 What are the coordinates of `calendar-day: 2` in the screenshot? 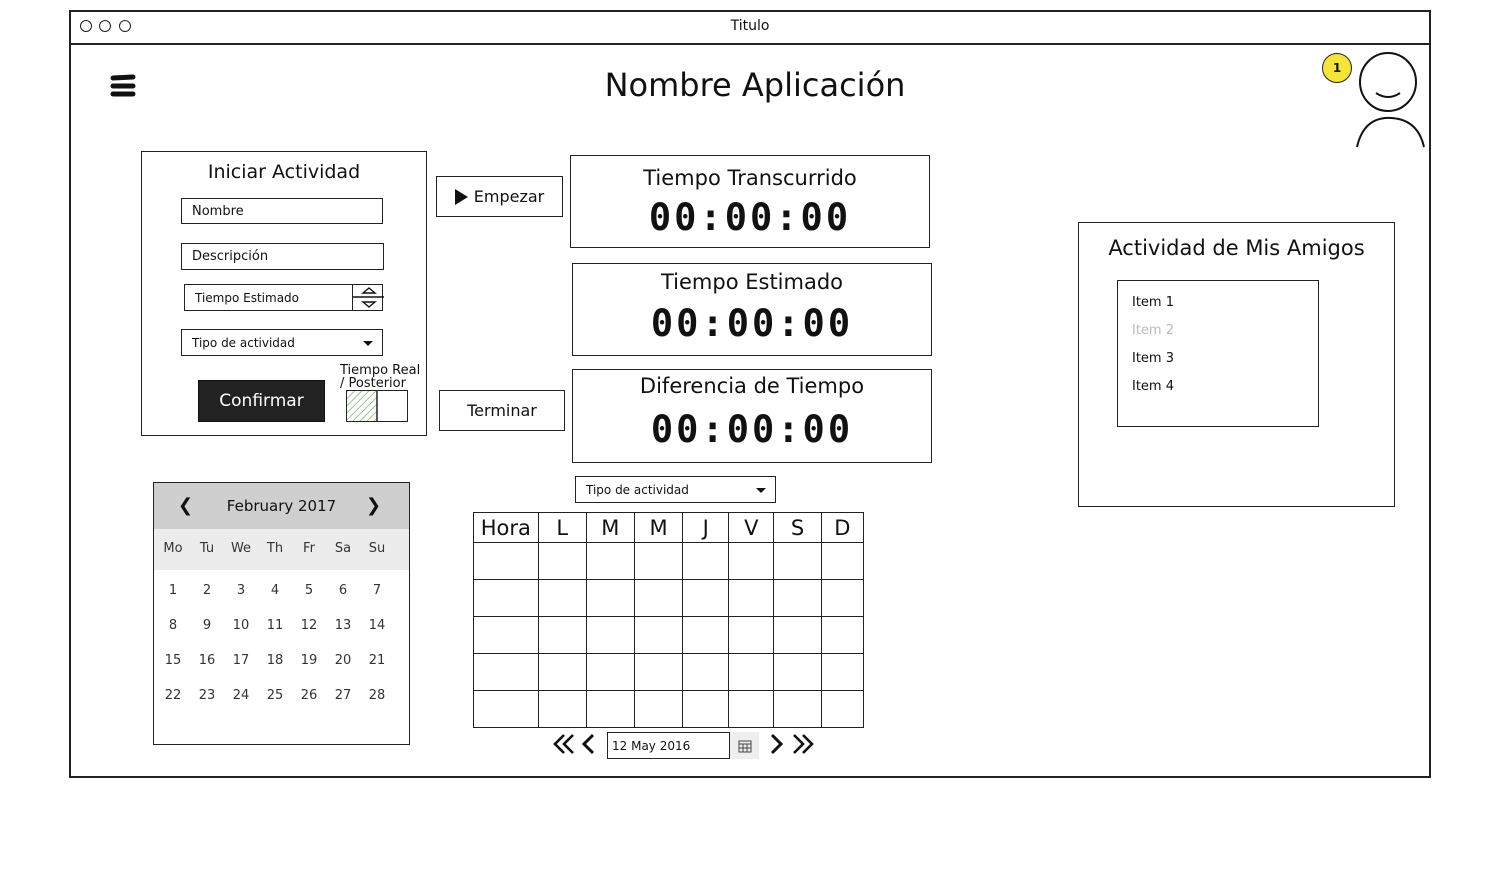 It's located at (207, 590).